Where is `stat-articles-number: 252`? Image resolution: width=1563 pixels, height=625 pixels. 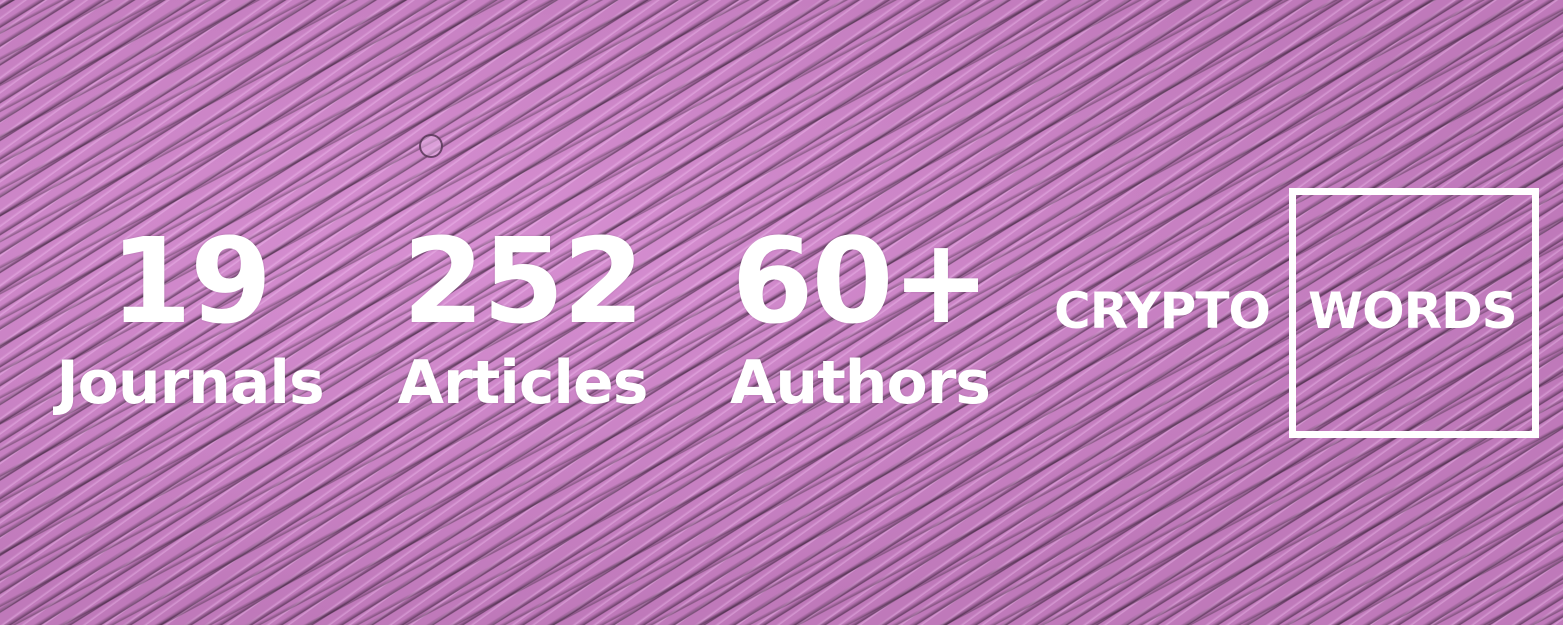
stat-articles-number: 252 is located at coordinates (523, 281).